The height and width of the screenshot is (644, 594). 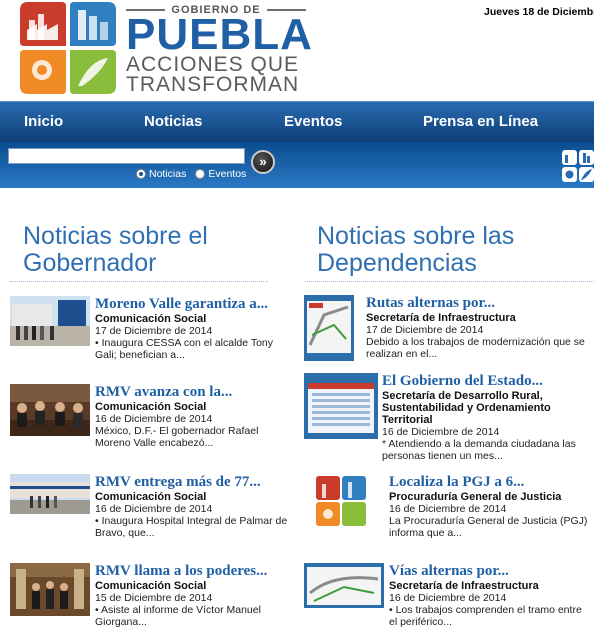 What do you see at coordinates (397, 263) in the screenshot?
I see `section-title-line-2: Dependencias` at bounding box center [397, 263].